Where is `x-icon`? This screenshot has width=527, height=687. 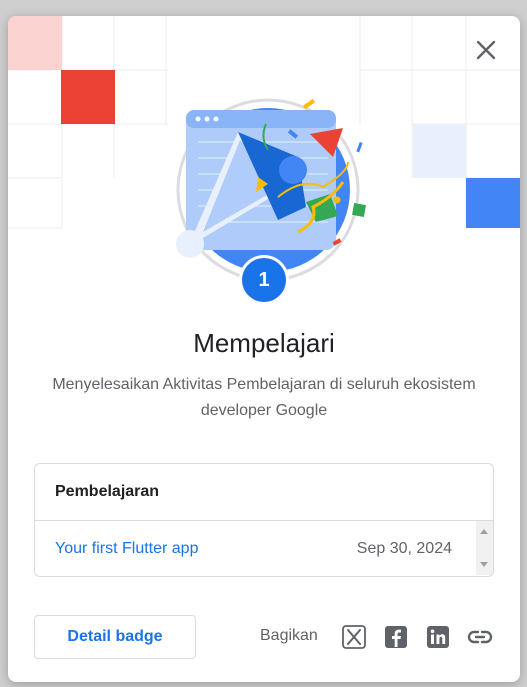 x-icon is located at coordinates (354, 637).